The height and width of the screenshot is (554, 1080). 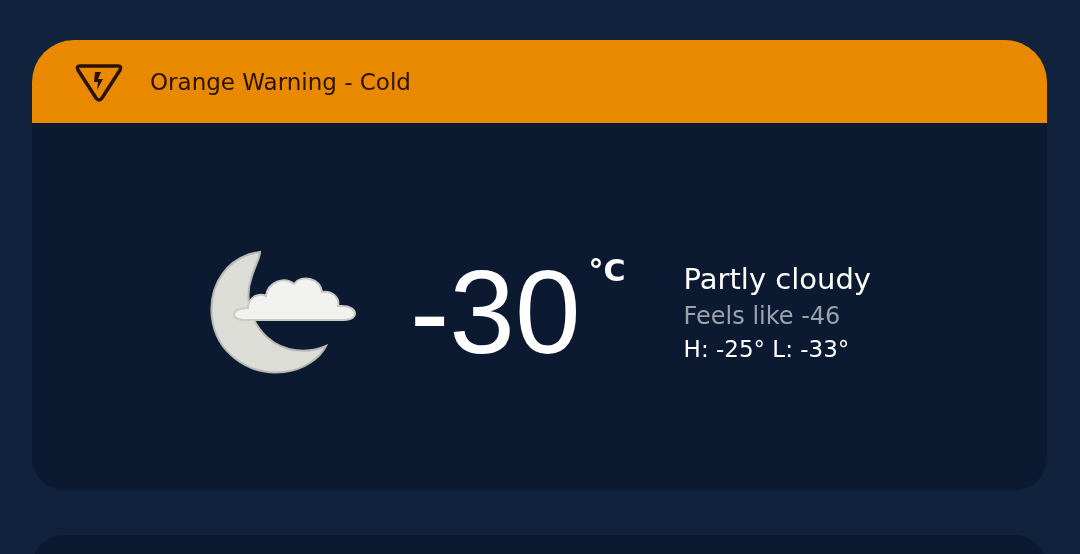 I want to click on warning-icon, so click(x=99, y=81).